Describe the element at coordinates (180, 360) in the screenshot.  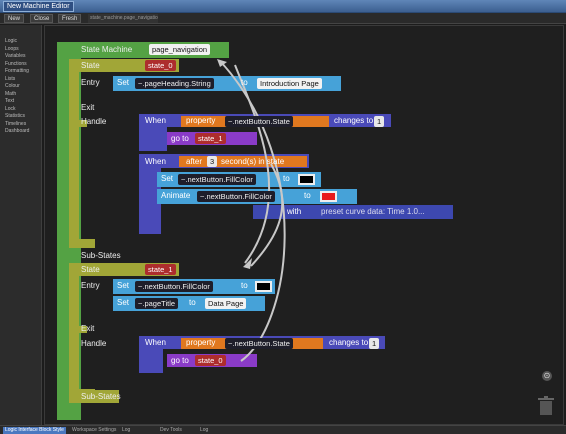
I see `state1-goto-label: go to` at that location.